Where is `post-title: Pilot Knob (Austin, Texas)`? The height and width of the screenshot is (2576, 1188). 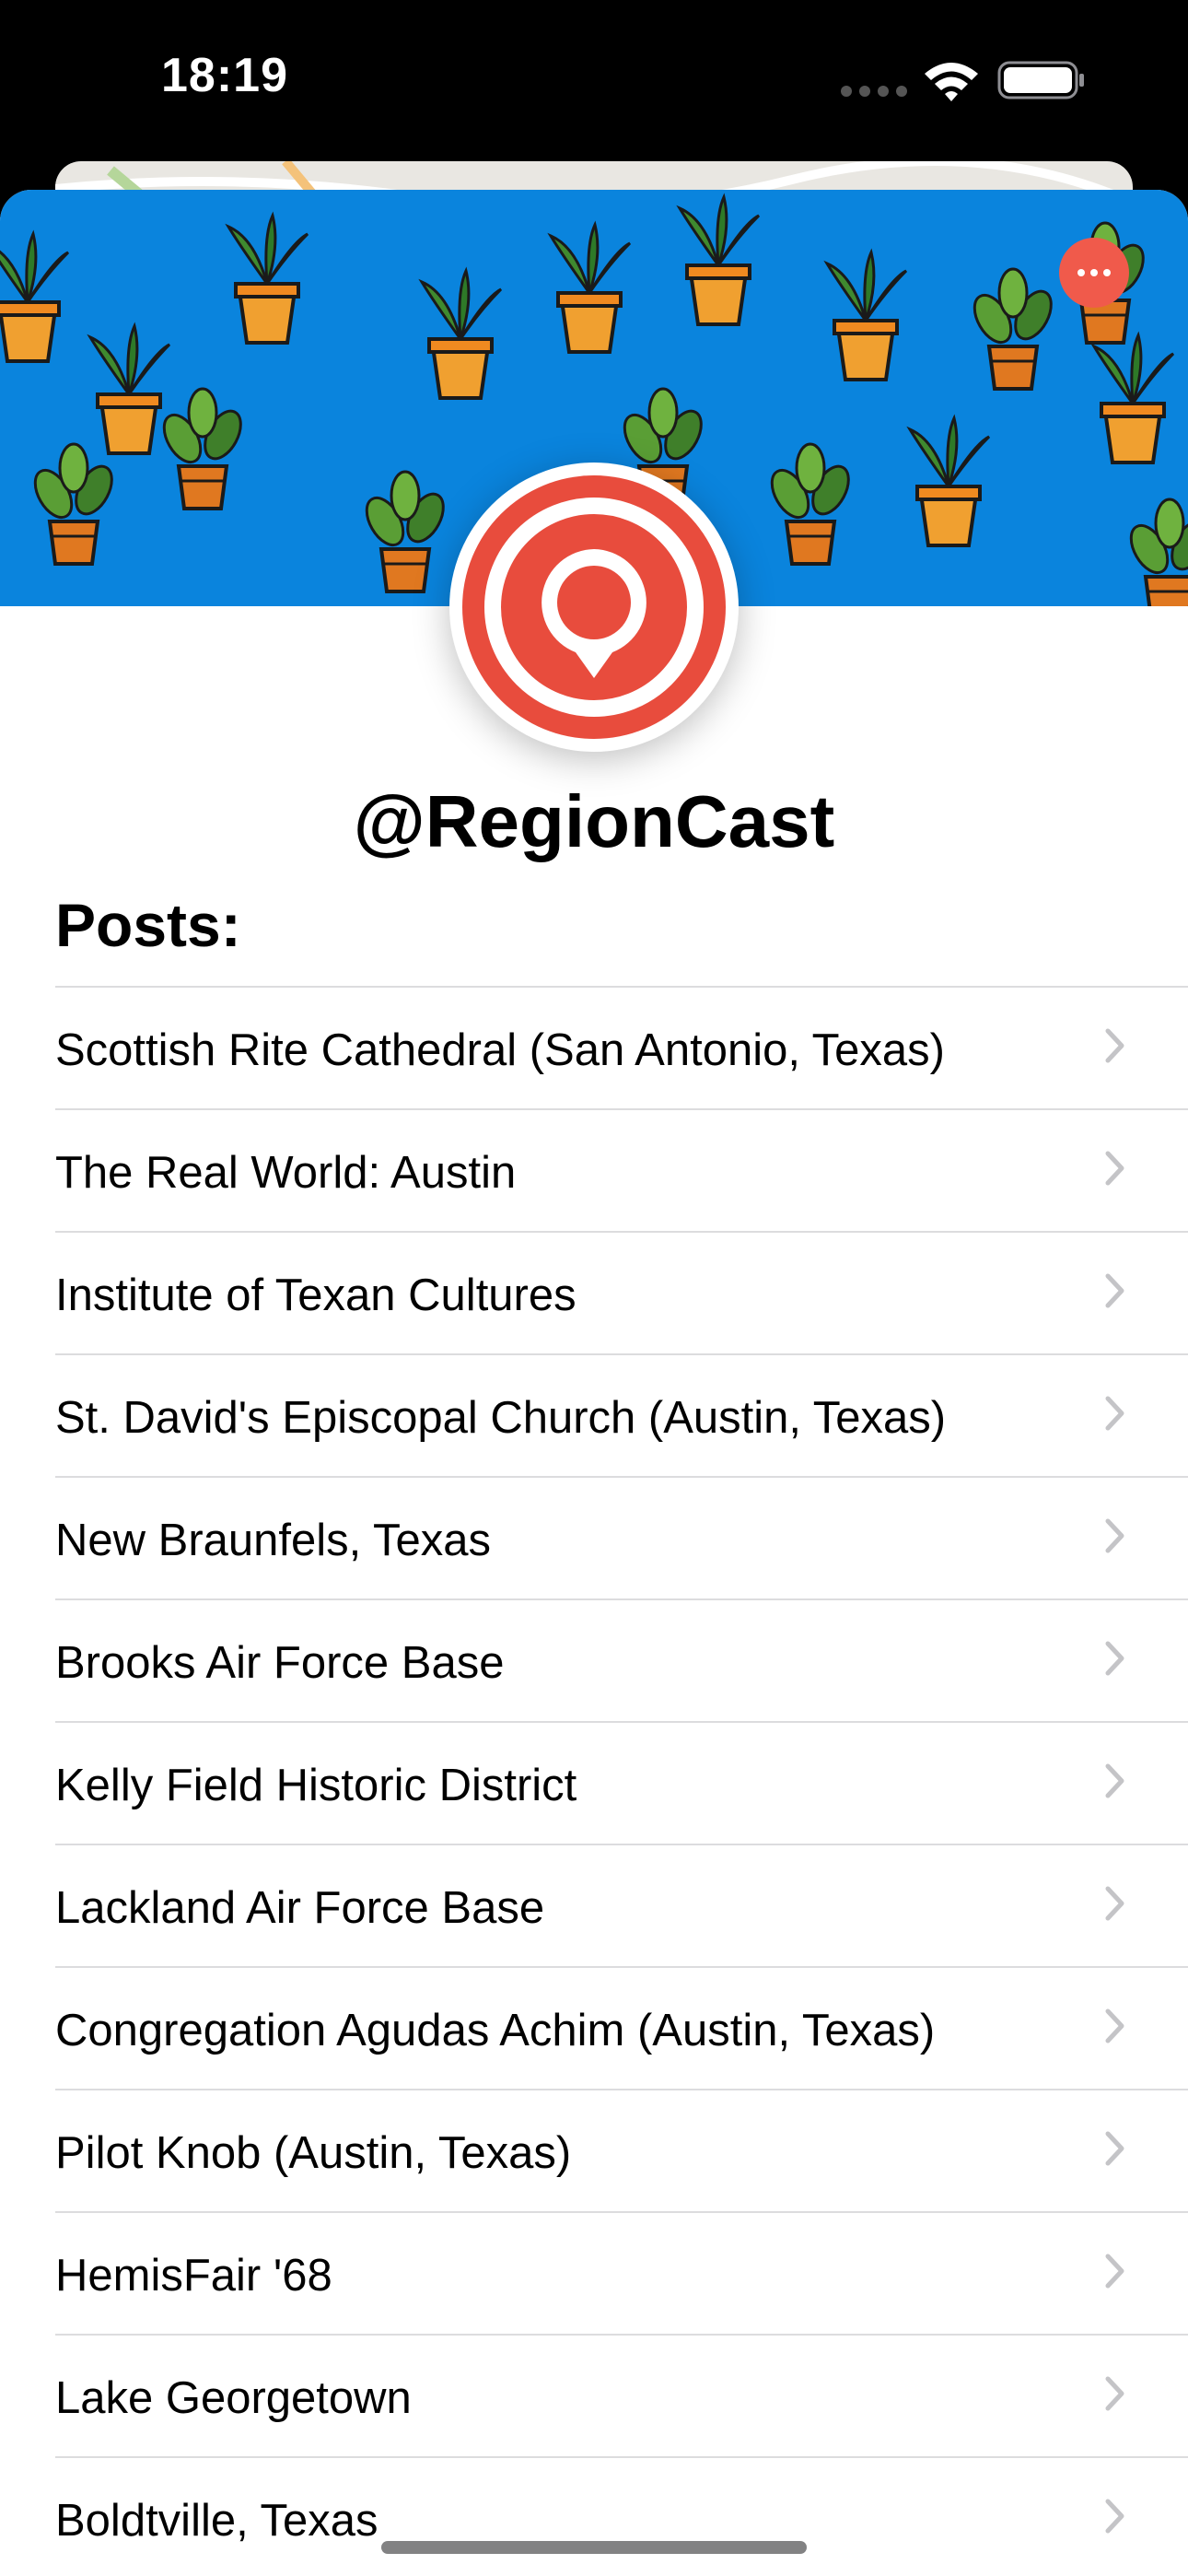 post-title: Pilot Knob (Austin, Texas) is located at coordinates (313, 2153).